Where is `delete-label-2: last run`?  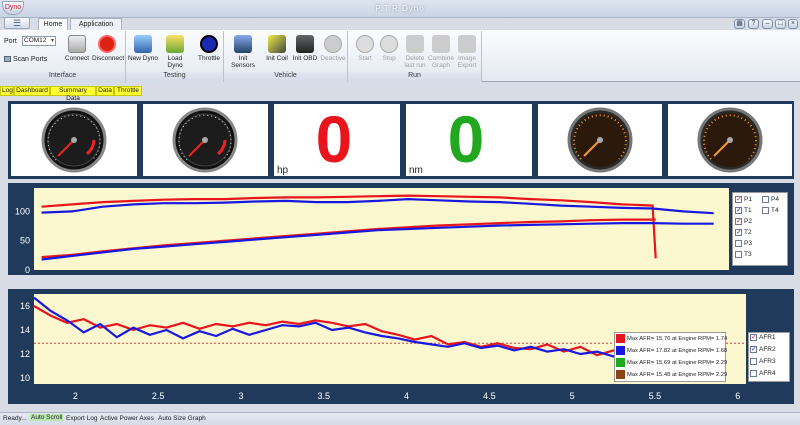
delete-label-2: last run is located at coordinates (415, 65).